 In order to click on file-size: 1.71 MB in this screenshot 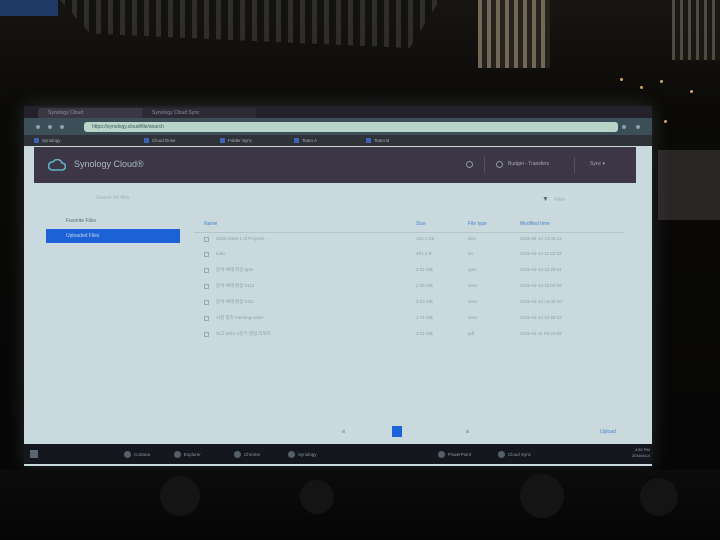, I will do `click(424, 317)`.